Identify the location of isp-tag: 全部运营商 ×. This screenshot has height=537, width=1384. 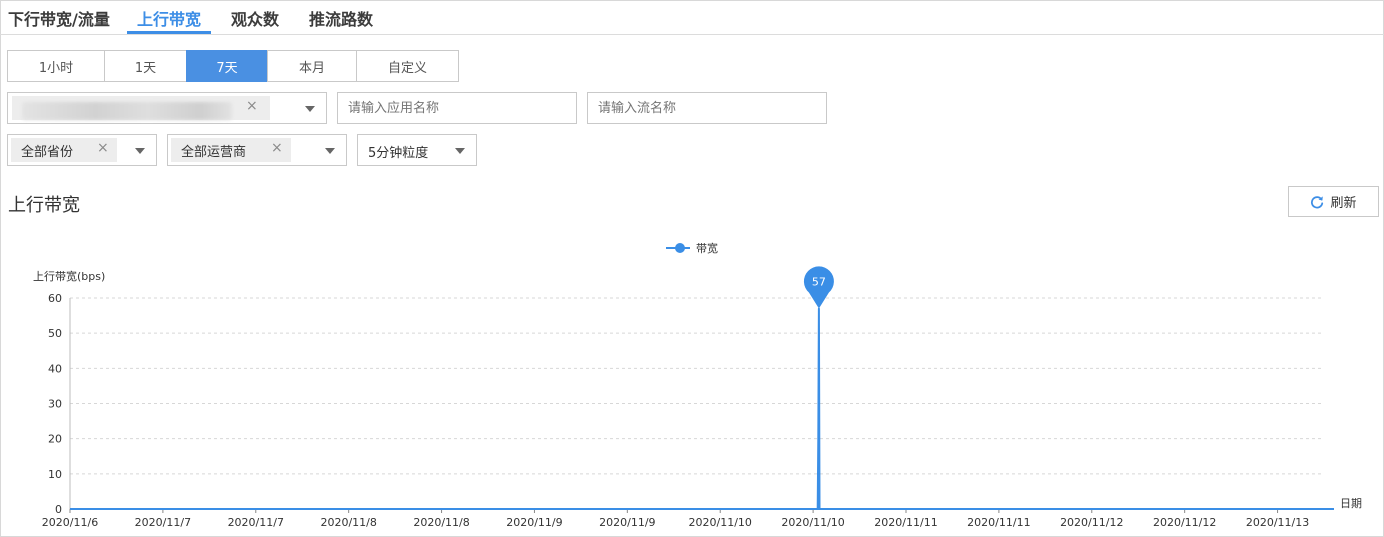
(231, 150).